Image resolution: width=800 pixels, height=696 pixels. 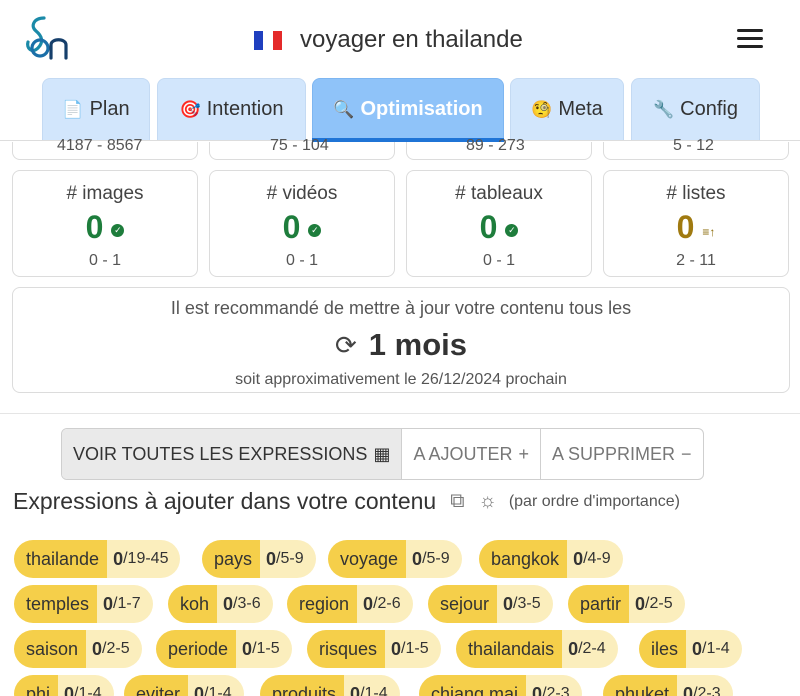 I want to click on metric-card-tables: # tableaux 0 ✓ 0 - 1, so click(x=499, y=223).